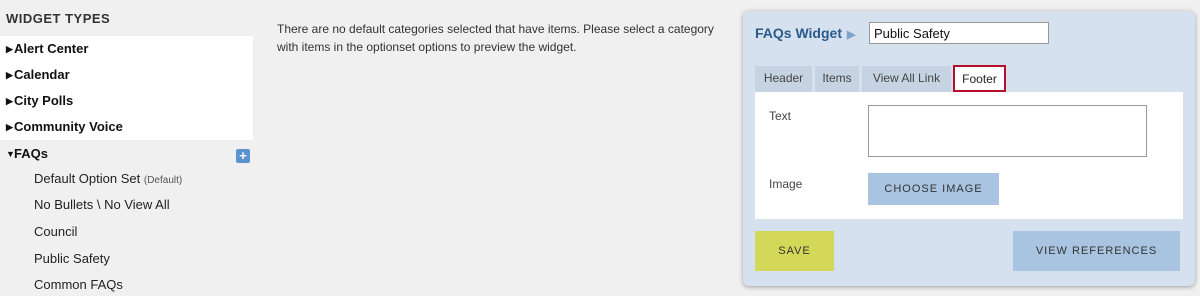  I want to click on footer-text-field, so click(1007, 131).